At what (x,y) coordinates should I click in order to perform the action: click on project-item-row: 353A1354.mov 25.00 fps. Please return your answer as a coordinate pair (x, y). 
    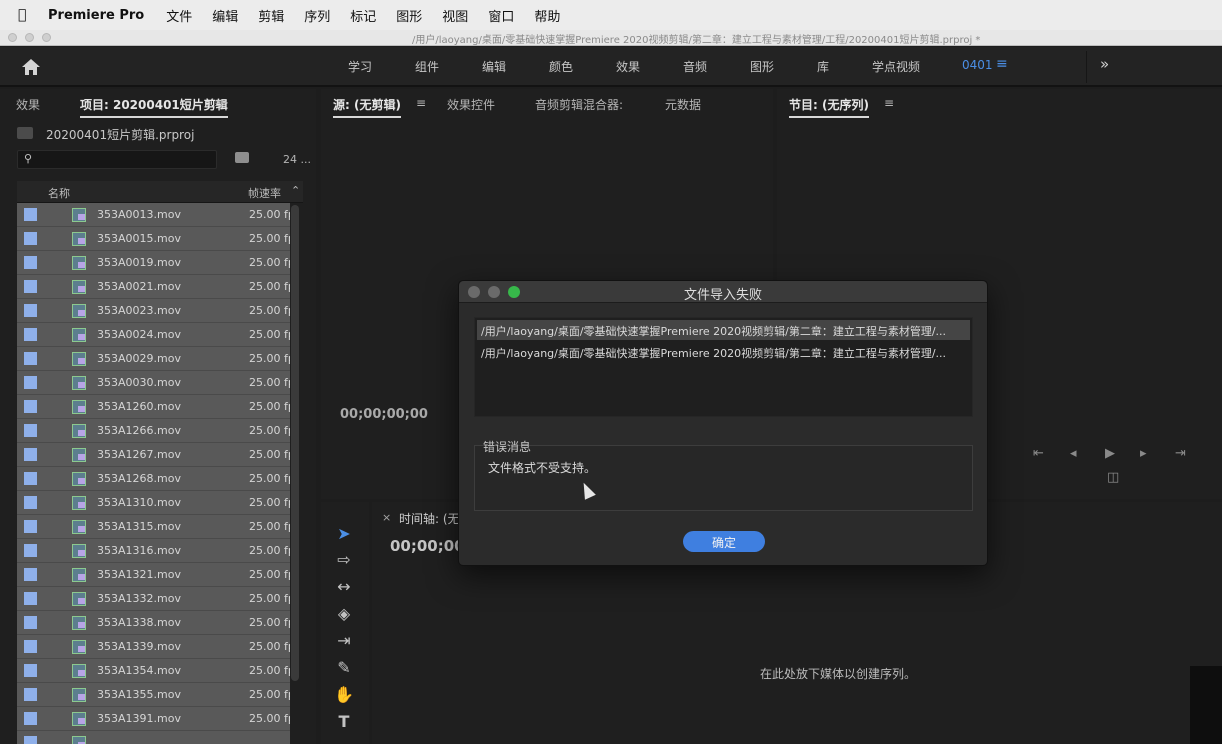
    Looking at the image, I should click on (153, 671).